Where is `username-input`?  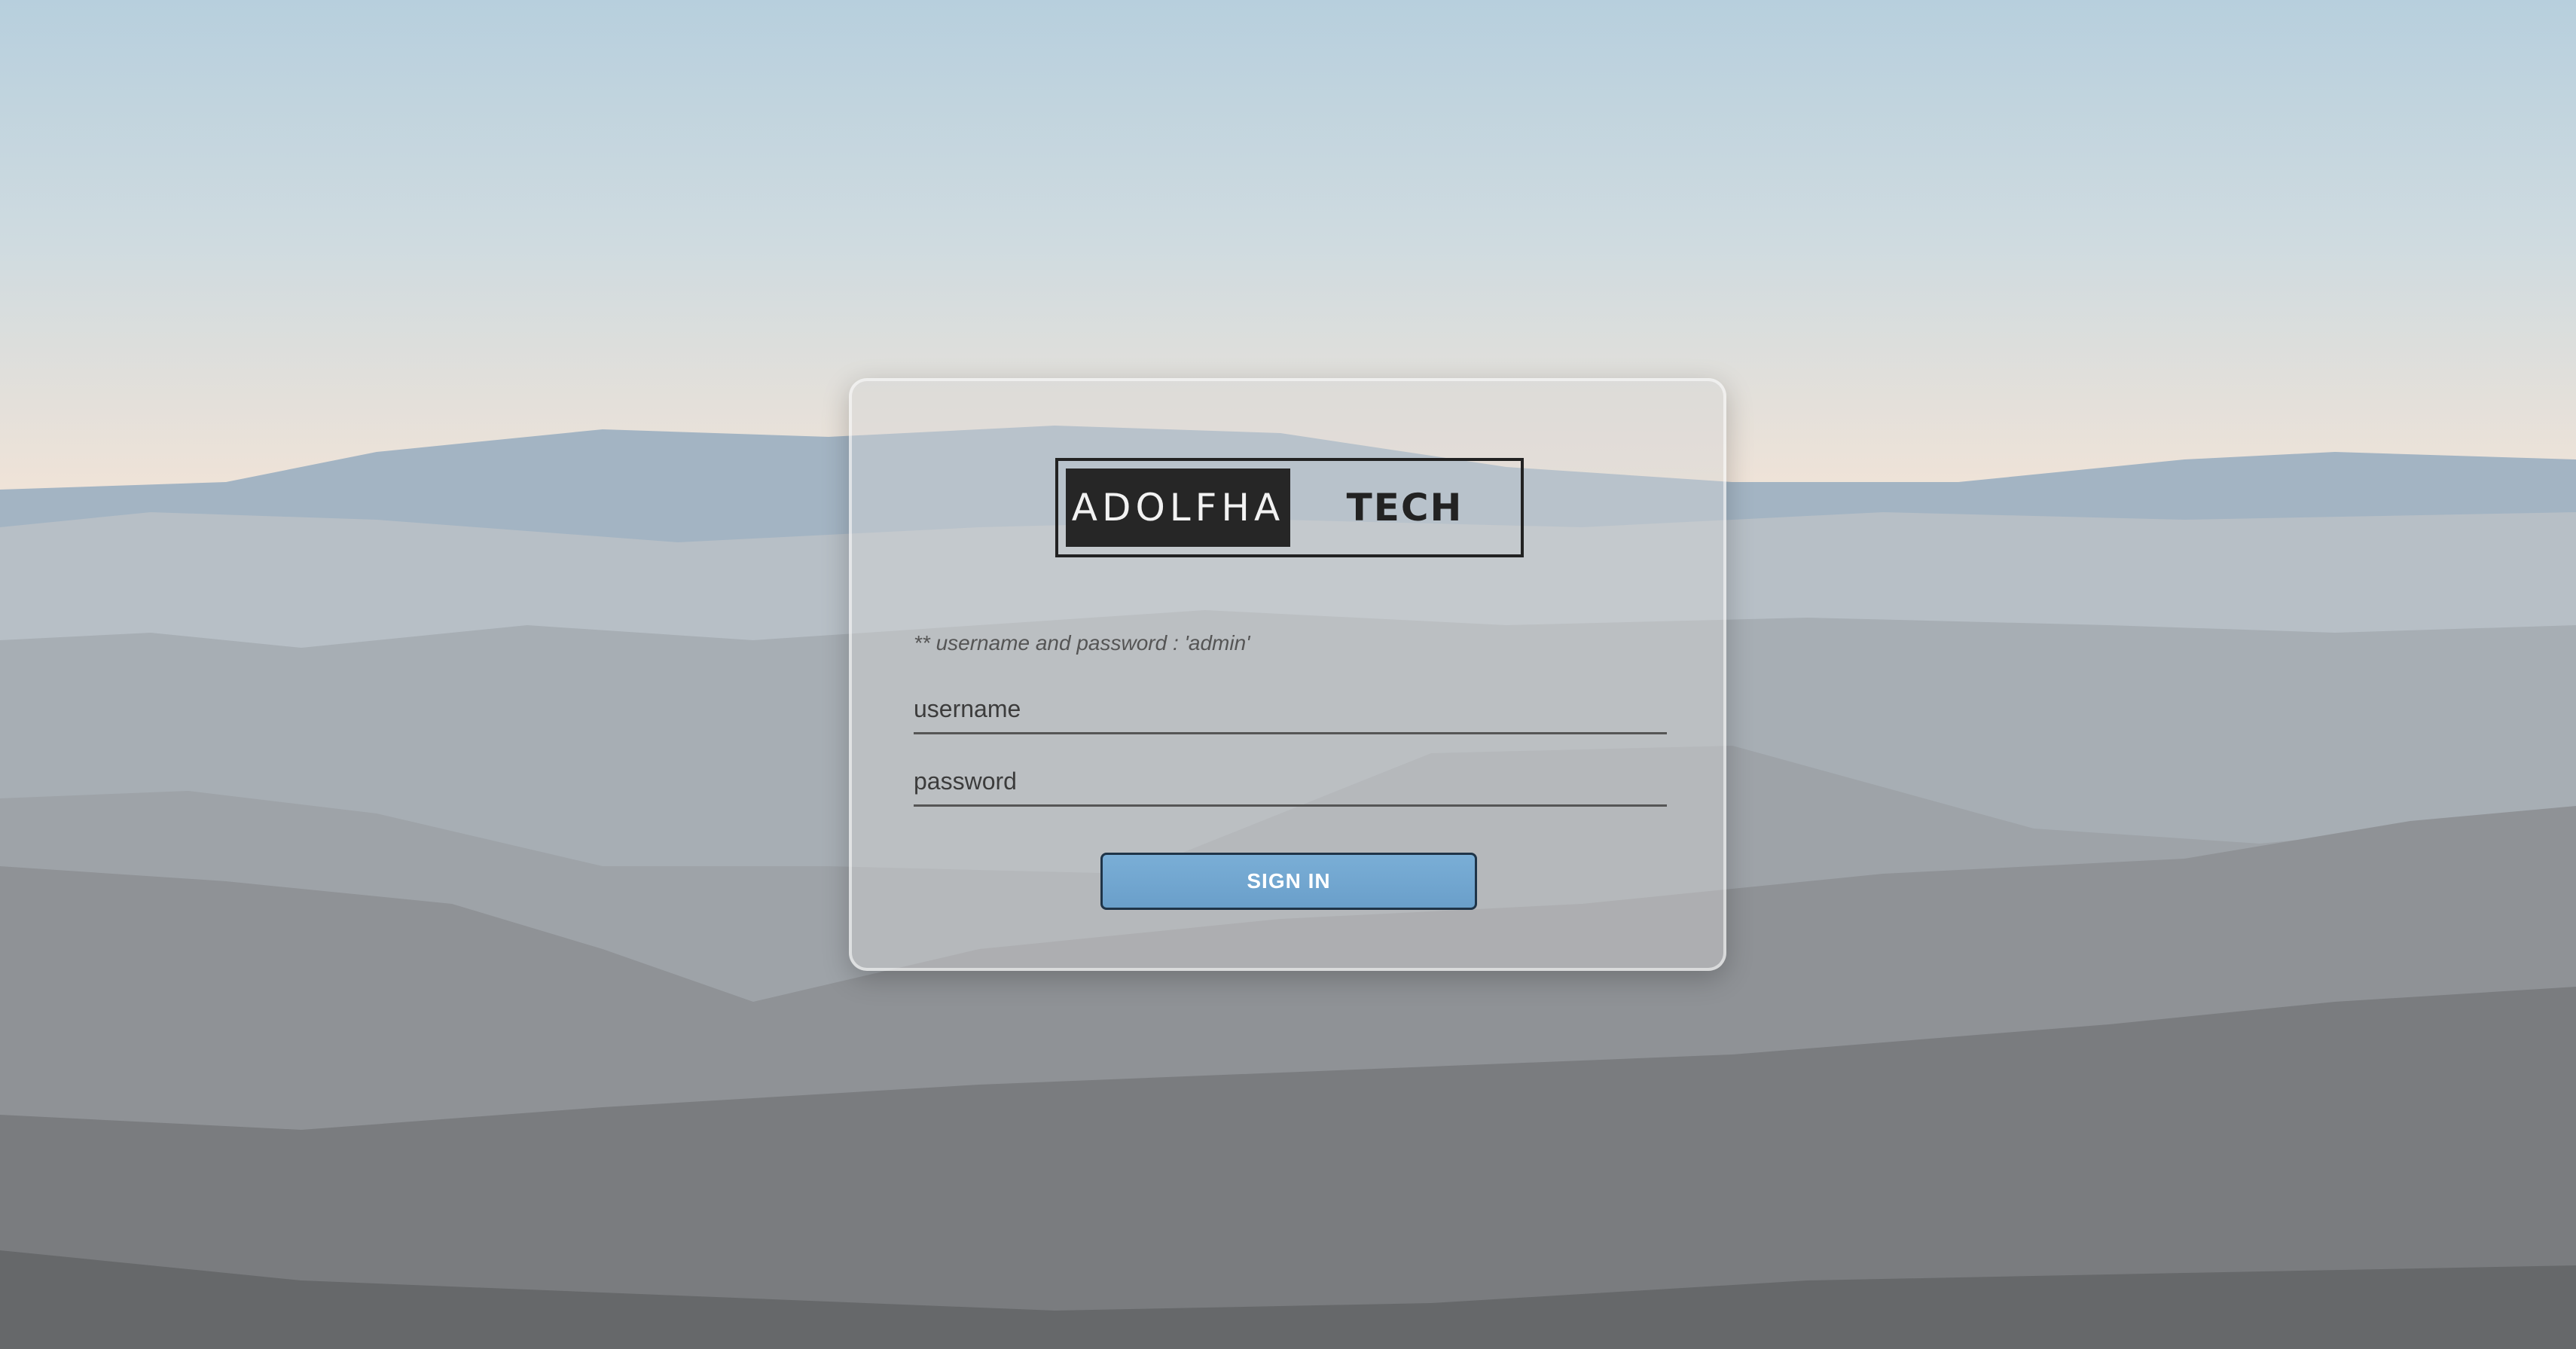 username-input is located at coordinates (1291, 708).